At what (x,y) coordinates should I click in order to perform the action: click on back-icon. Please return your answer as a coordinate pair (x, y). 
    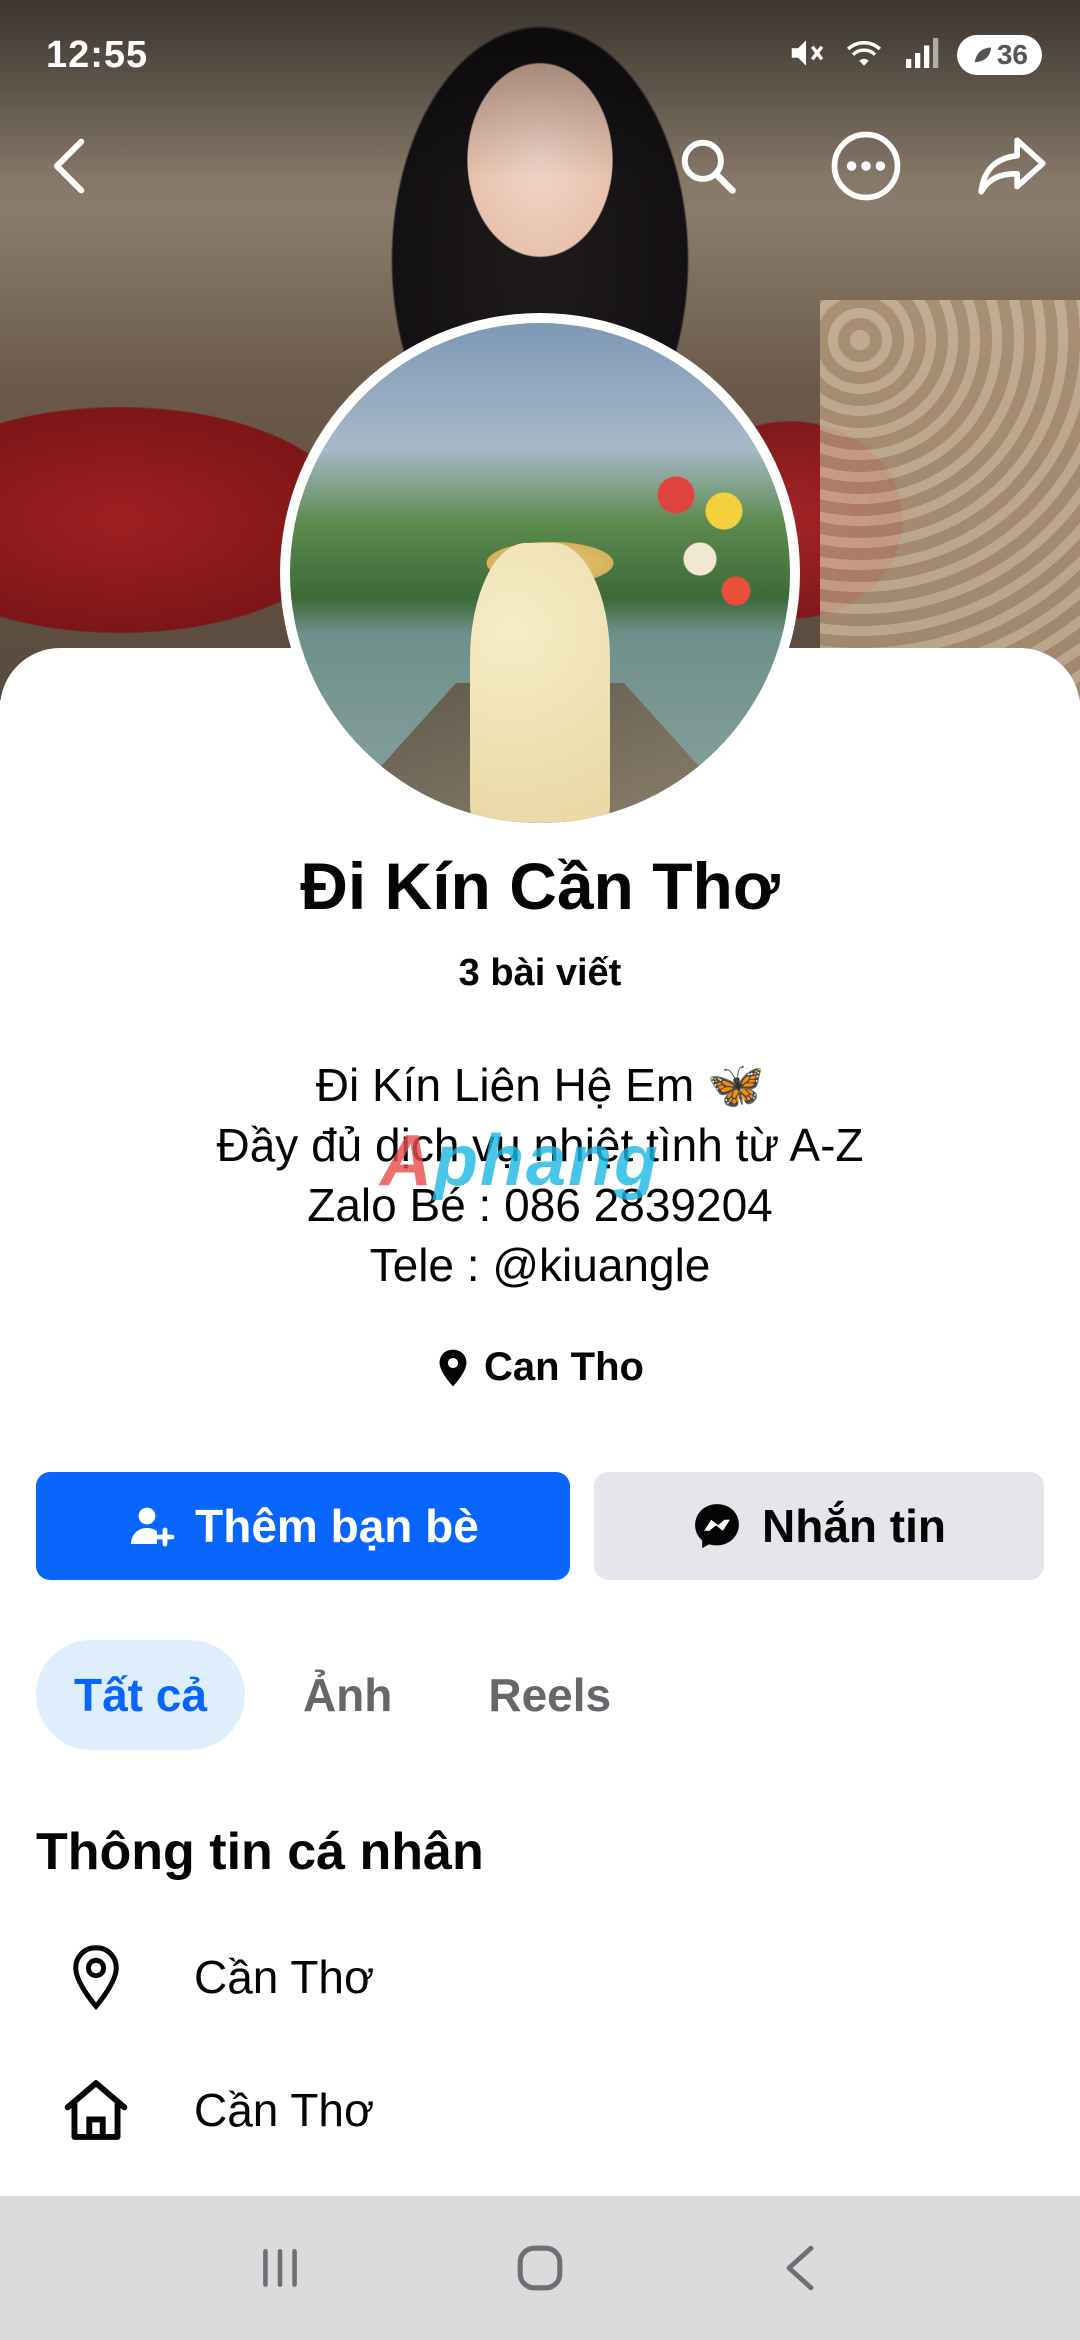
    Looking at the image, I should click on (69, 166).